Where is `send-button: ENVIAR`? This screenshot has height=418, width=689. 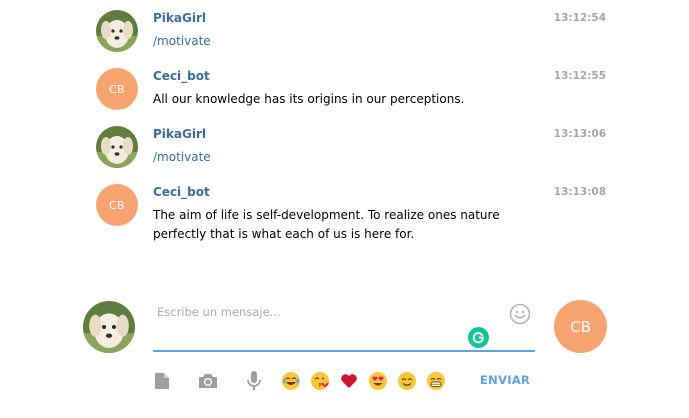
send-button: ENVIAR is located at coordinates (505, 380).